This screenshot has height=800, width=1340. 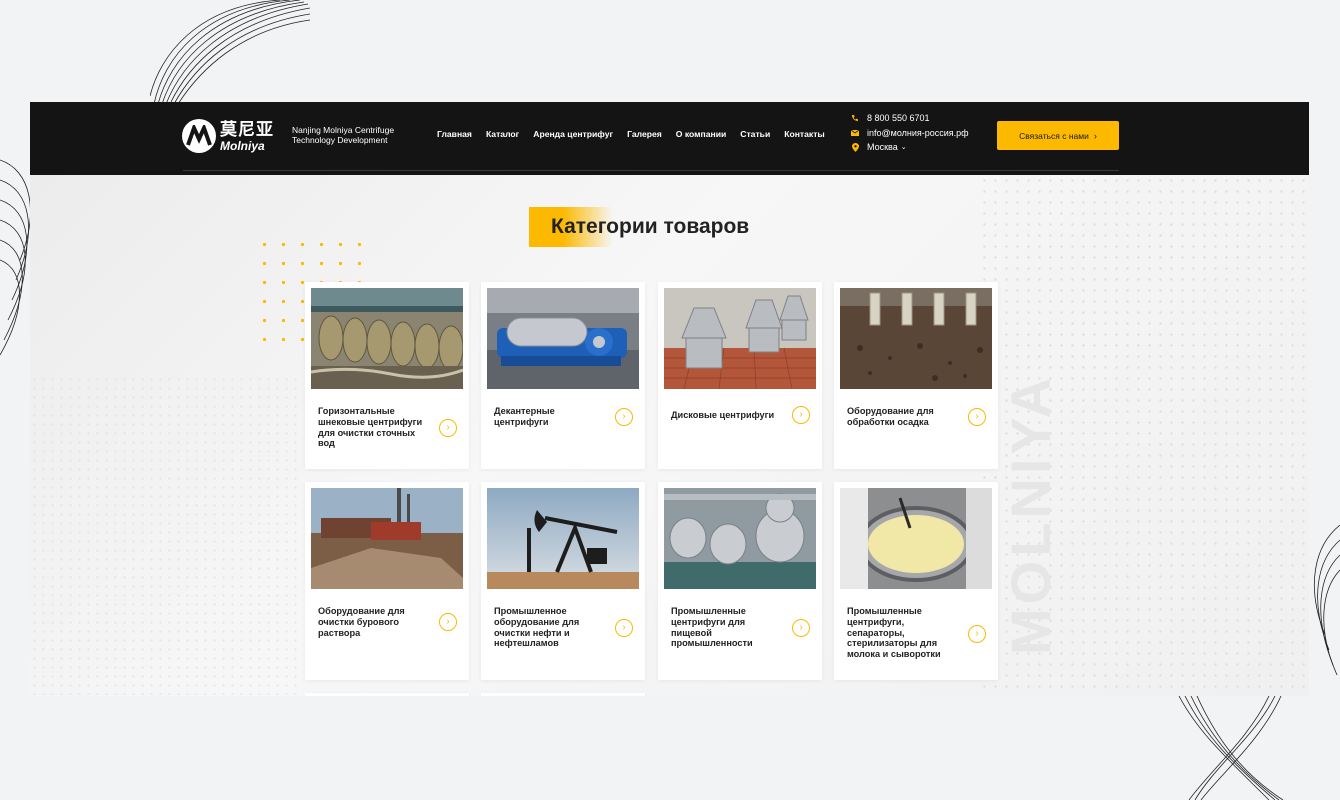 I want to click on category-label: Дисковые центрифуги, so click(x=723, y=415).